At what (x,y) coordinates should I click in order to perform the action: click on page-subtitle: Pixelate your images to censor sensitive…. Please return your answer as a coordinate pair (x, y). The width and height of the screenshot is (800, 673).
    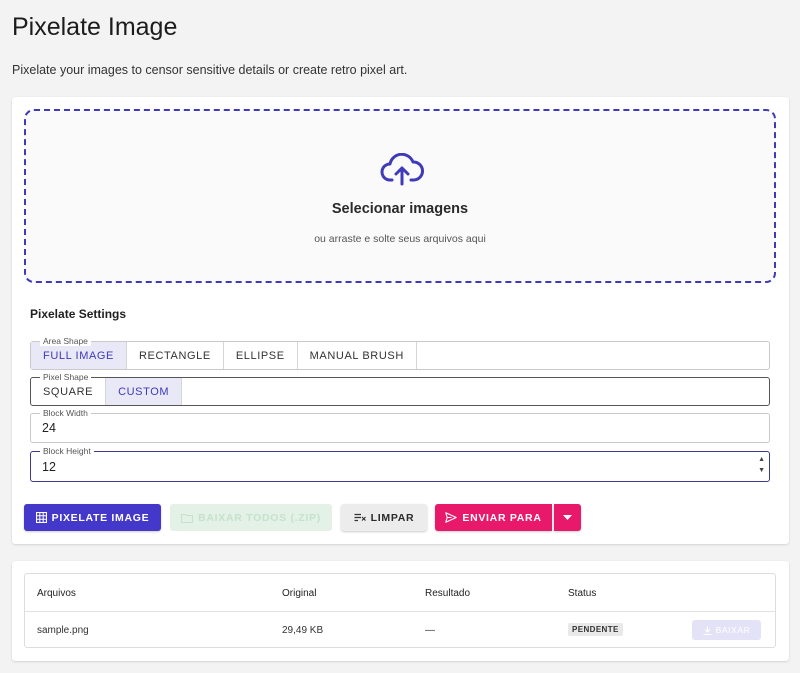
    Looking at the image, I should click on (210, 70).